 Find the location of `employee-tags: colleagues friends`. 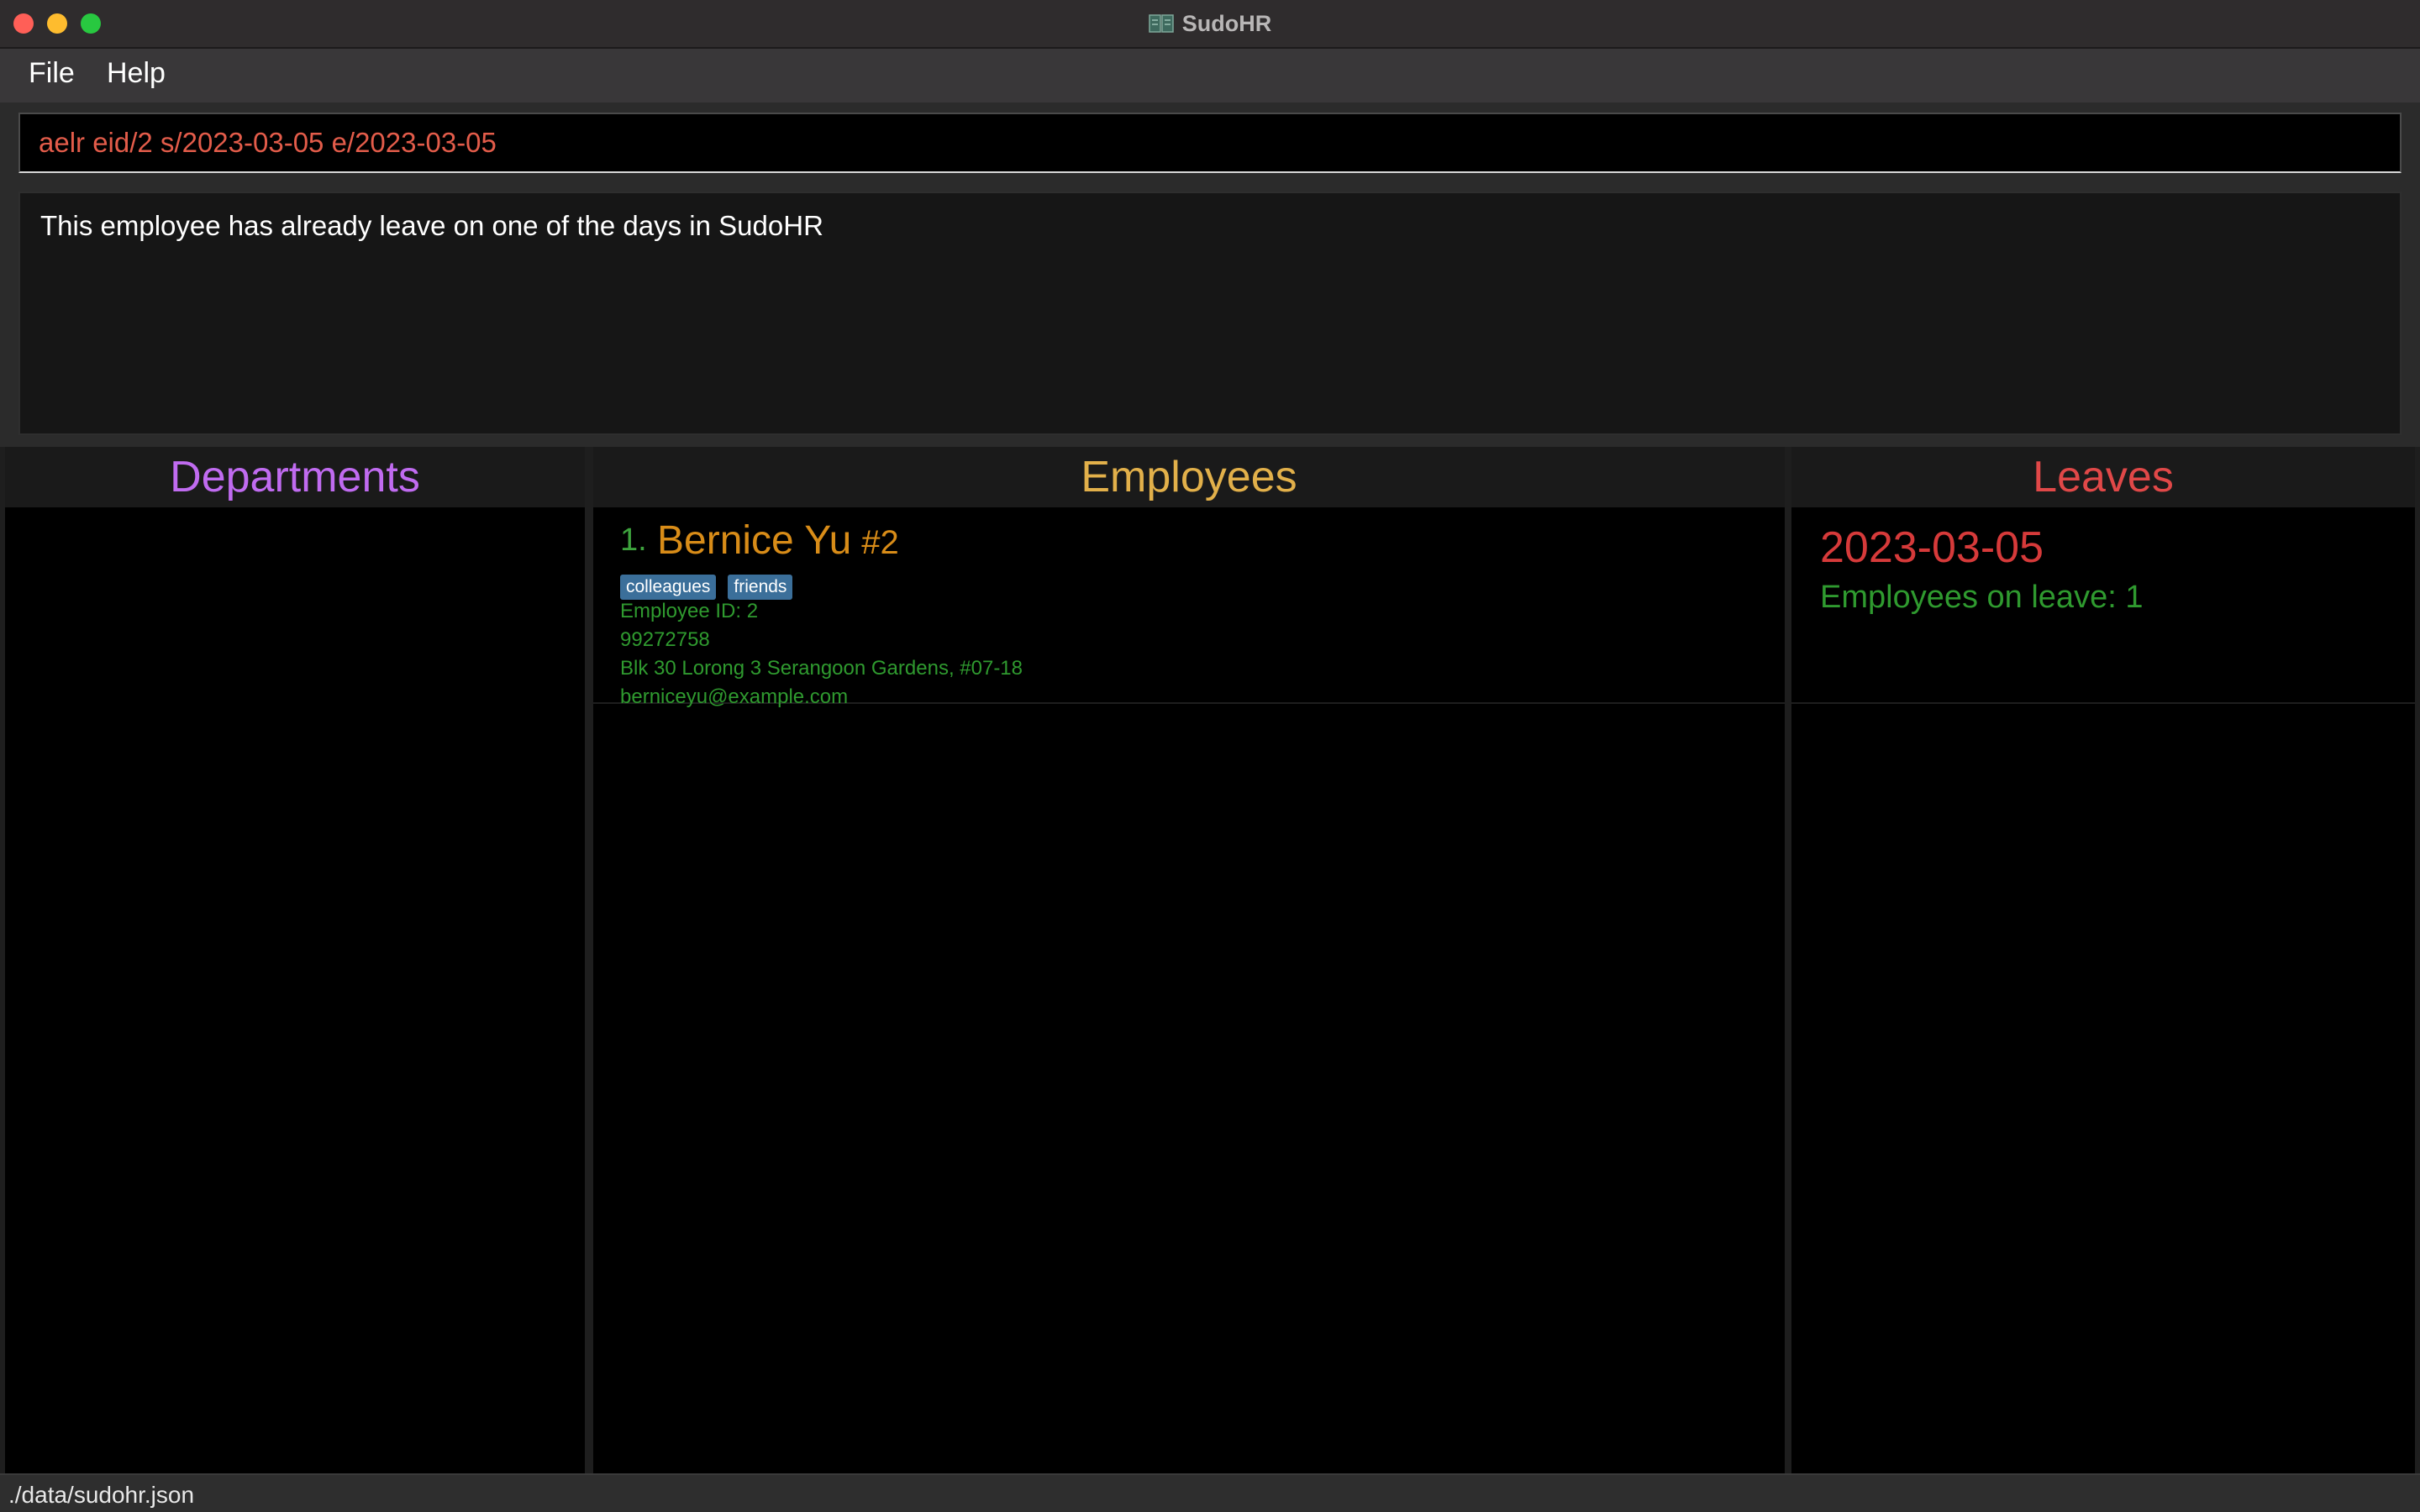

employee-tags: colleagues friends is located at coordinates (706, 587).